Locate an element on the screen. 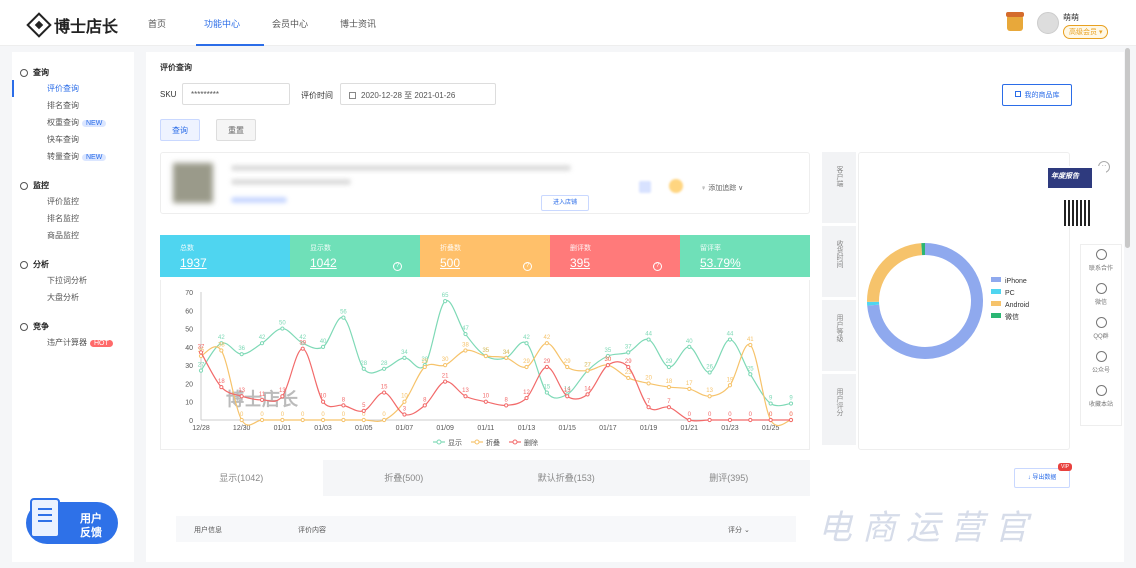  review-tab-3: 删评(395) is located at coordinates (729, 478).